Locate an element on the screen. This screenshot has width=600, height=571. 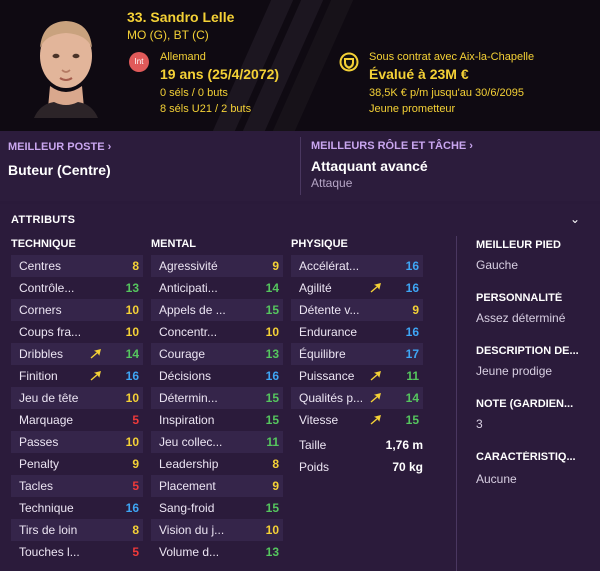
attribute-row: Qualités p... 14 is located at coordinates (357, 398).